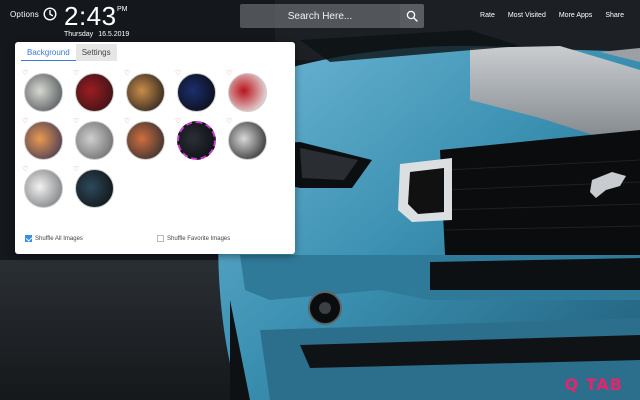 This screenshot has height=400, width=640. I want to click on clock-date: Thursday 16.5.2019, so click(96, 34).